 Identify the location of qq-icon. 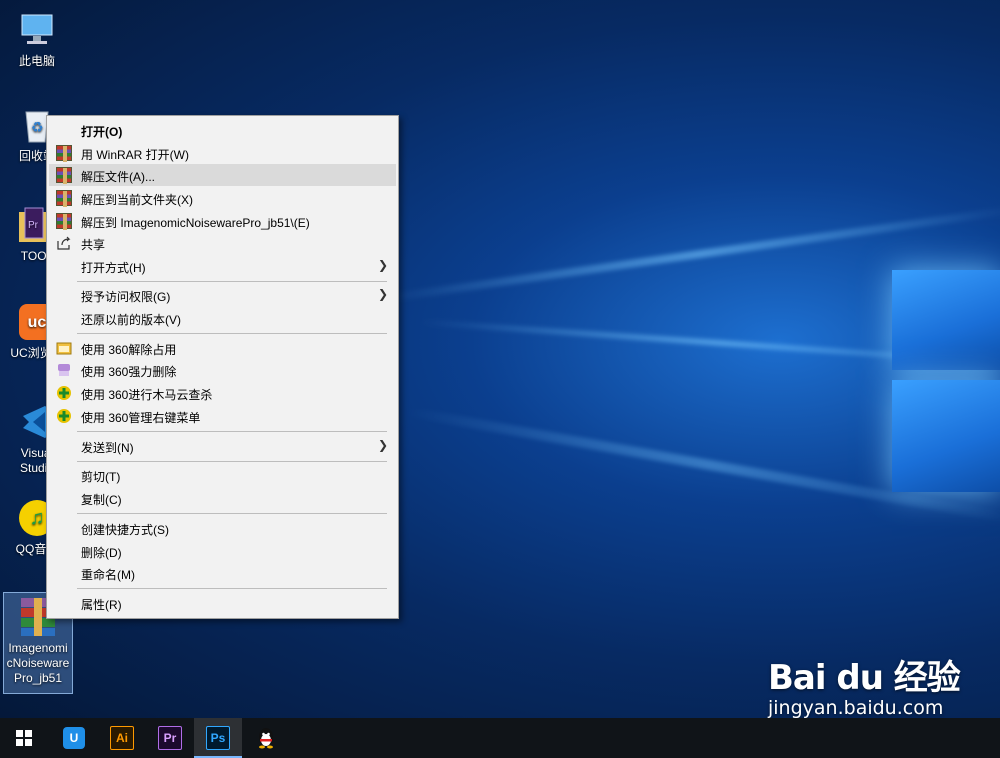
(266, 738).